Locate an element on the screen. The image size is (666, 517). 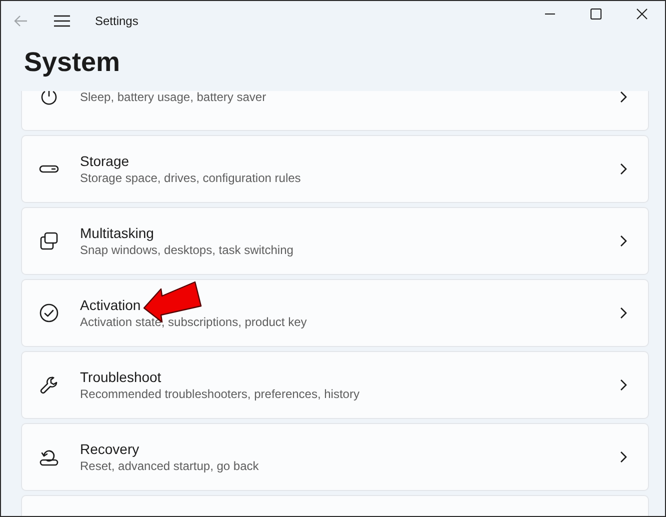
item-title: Recovery is located at coordinates (110, 449).